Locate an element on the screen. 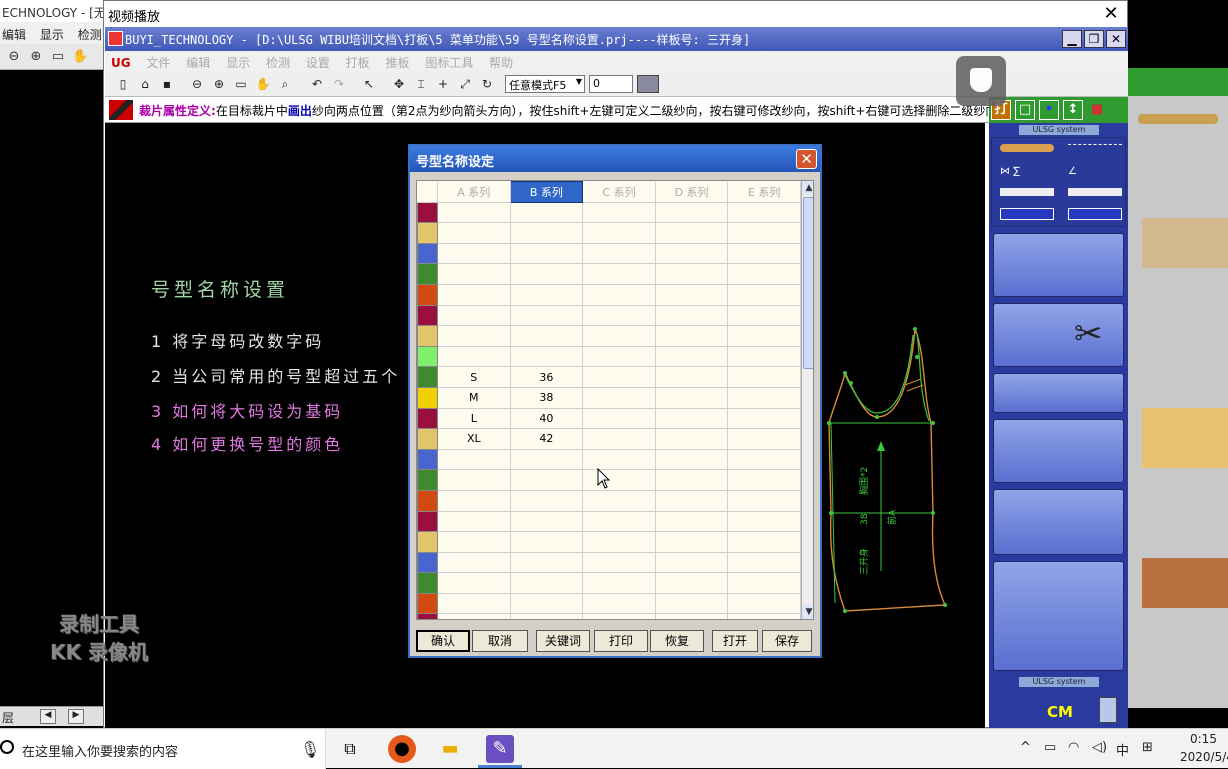 The height and width of the screenshot is (769, 1228). chevron-up-icon: ^ is located at coordinates (1025, 747).